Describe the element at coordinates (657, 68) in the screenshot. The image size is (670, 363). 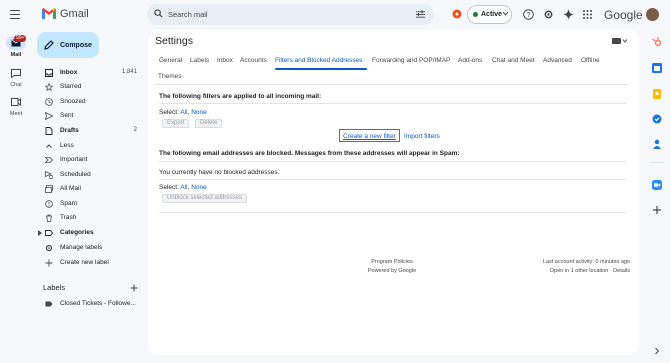
I see `calendar-icon` at that location.